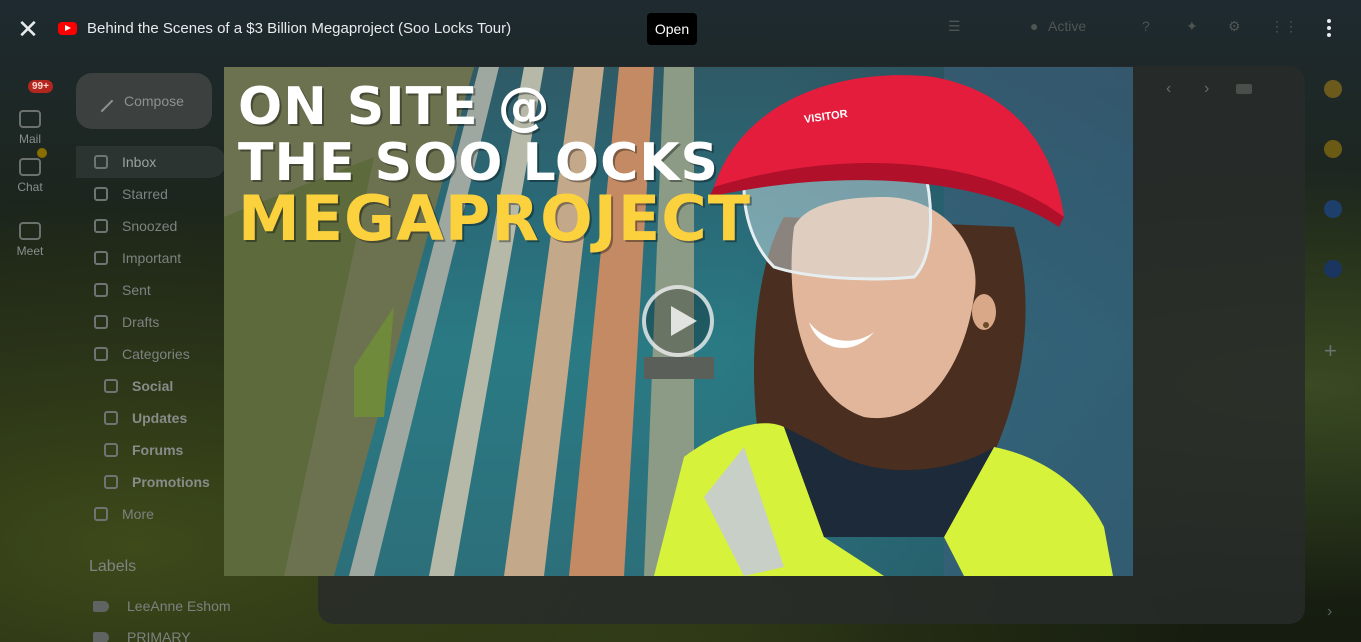 Image resolution: width=1361 pixels, height=642 pixels. I want to click on play-circle-icon, so click(678, 321).